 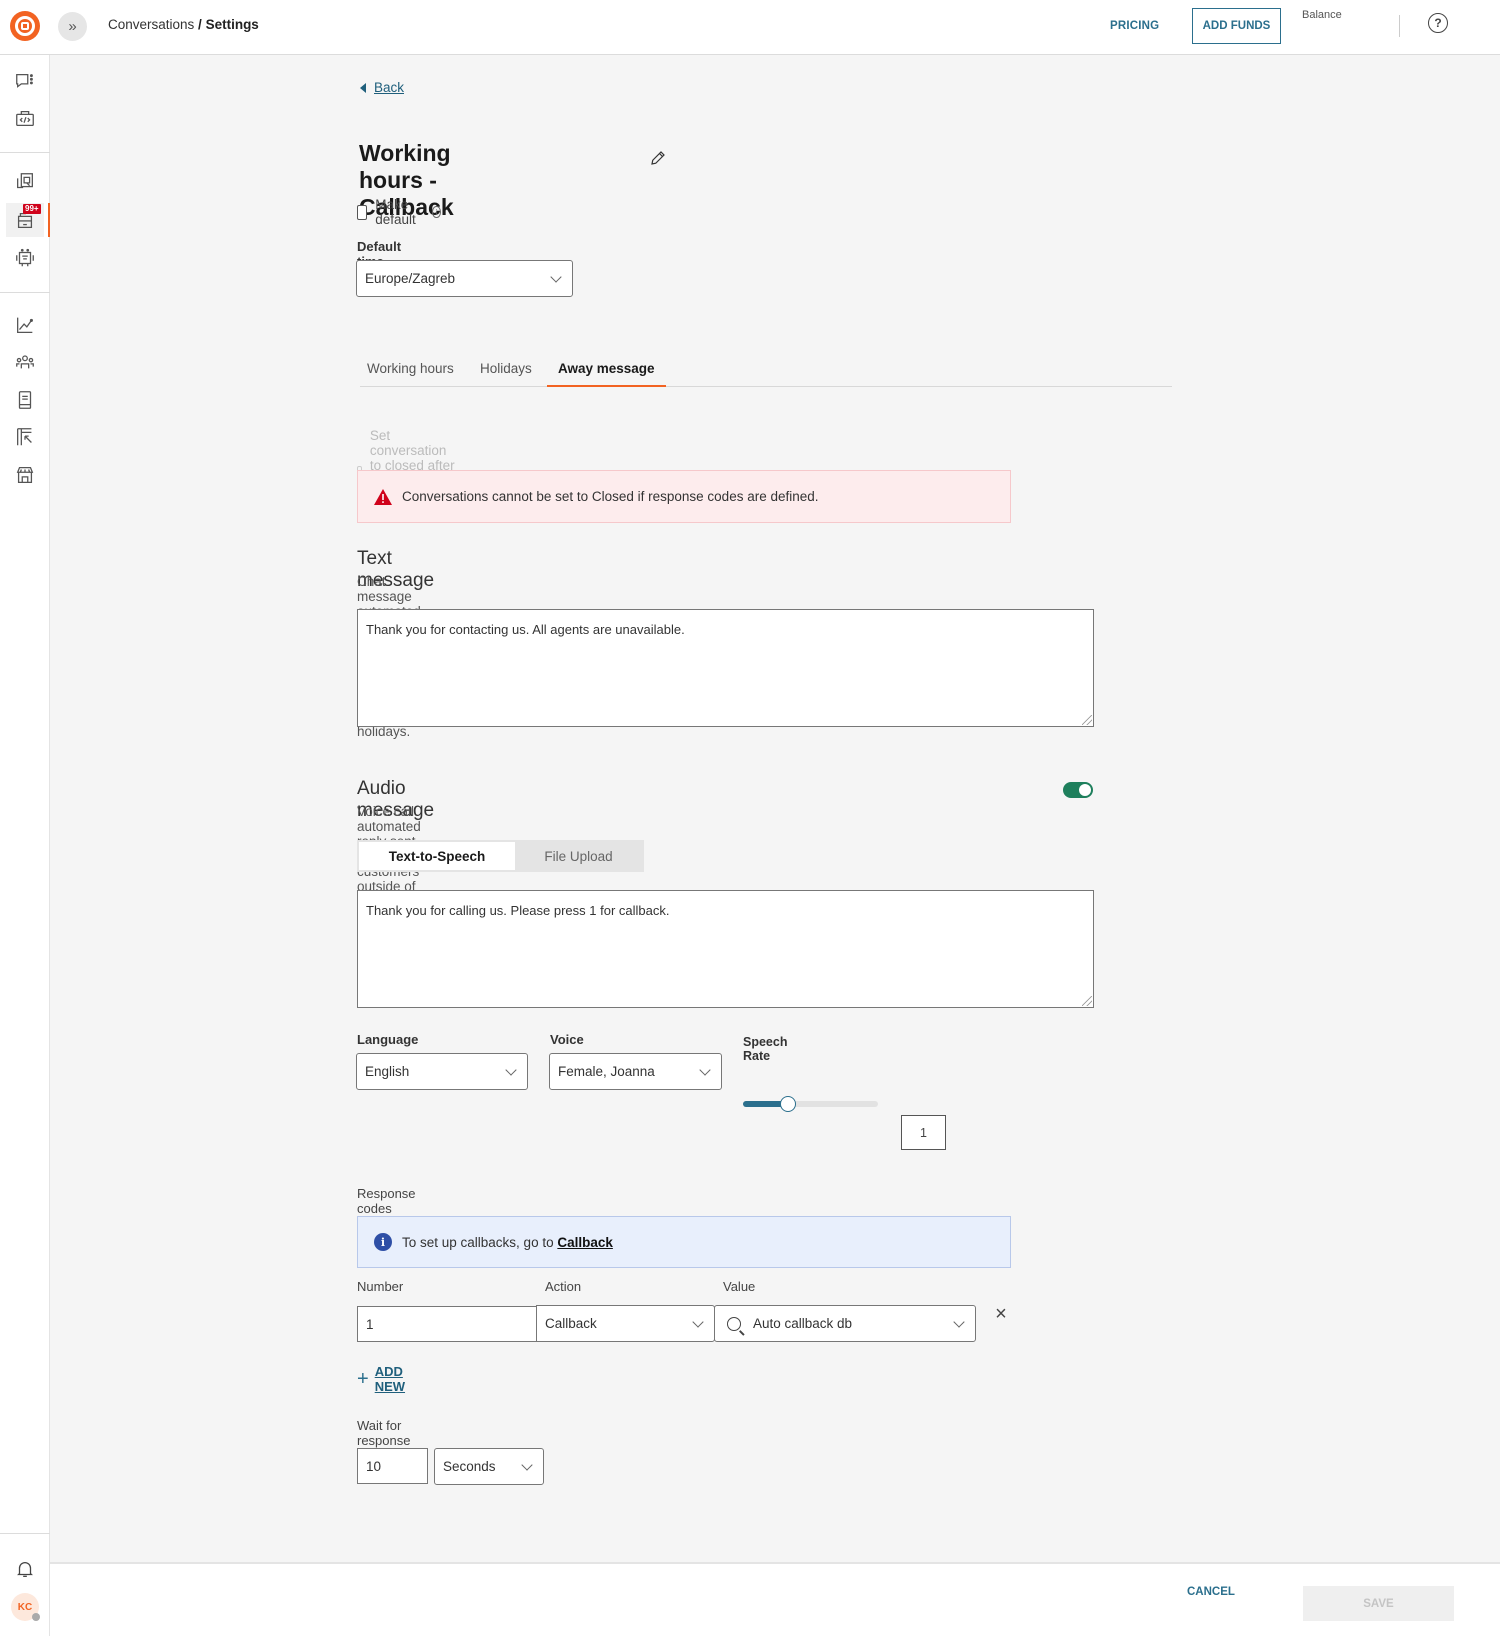 What do you see at coordinates (381, 1379) in the screenshot?
I see `add-new-response-code-button: + ADD NEW` at bounding box center [381, 1379].